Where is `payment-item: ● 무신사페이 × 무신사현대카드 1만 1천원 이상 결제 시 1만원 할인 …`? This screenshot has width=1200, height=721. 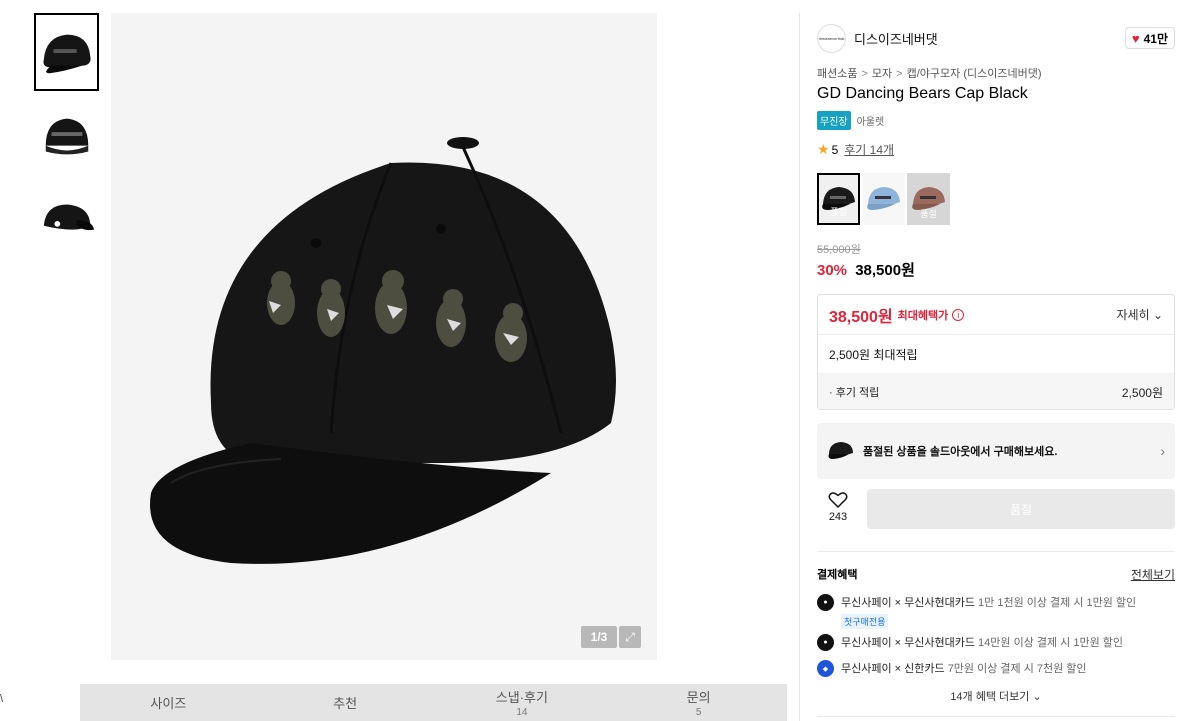
payment-item: ● 무신사페이 × 무신사현대카드 1만 1천원 이상 결제 시 1만원 할인 … is located at coordinates (996, 611).